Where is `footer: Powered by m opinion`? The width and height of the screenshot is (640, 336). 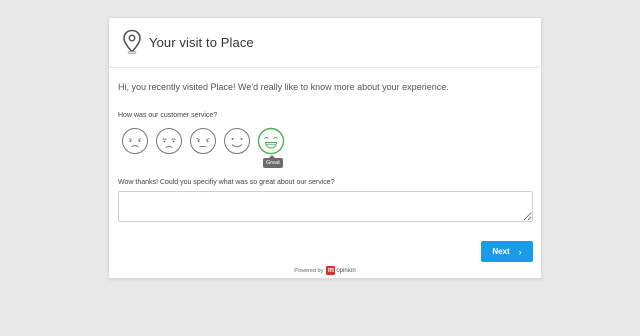 footer: Powered by m opinion is located at coordinates (325, 270).